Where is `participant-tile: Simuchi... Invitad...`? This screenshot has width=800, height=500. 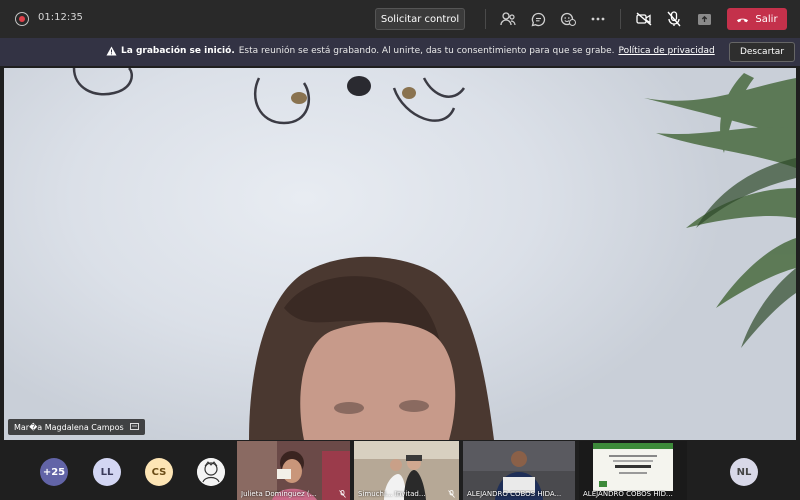
participant-tile: Simuchi... Invitad... is located at coordinates (406, 470).